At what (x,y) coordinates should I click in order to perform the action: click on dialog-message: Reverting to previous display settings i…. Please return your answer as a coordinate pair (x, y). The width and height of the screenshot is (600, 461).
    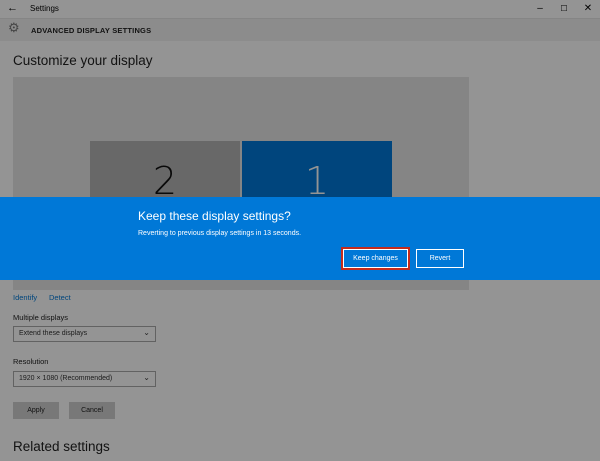
    Looking at the image, I should click on (220, 233).